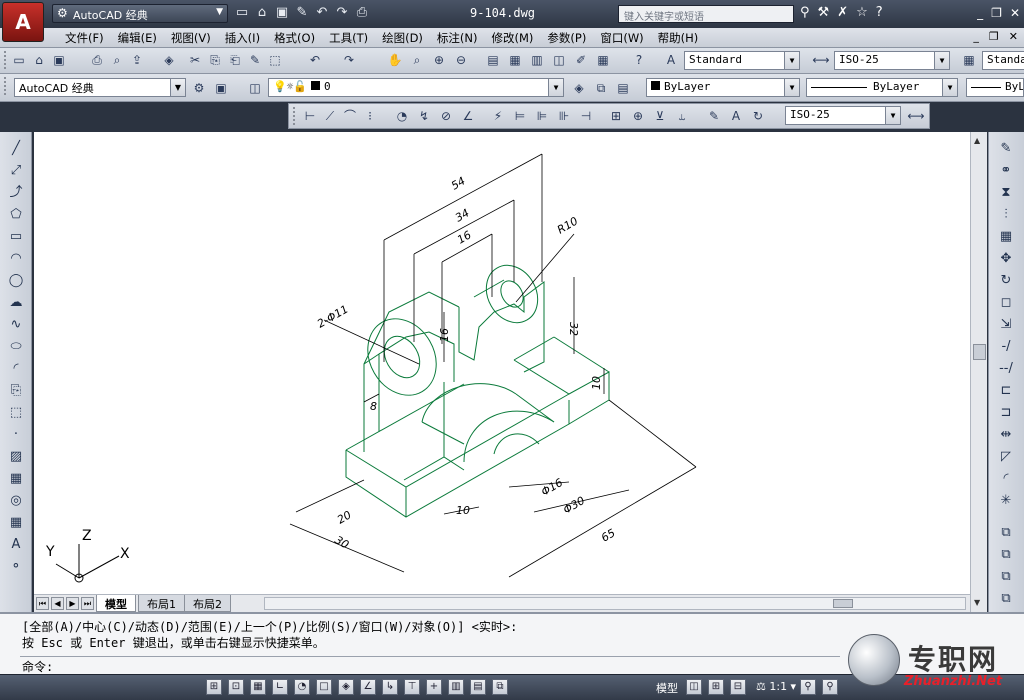 The image size is (1024, 700). Describe the element at coordinates (1006, 479) in the screenshot. I see `fillet-icon: ◜` at that location.